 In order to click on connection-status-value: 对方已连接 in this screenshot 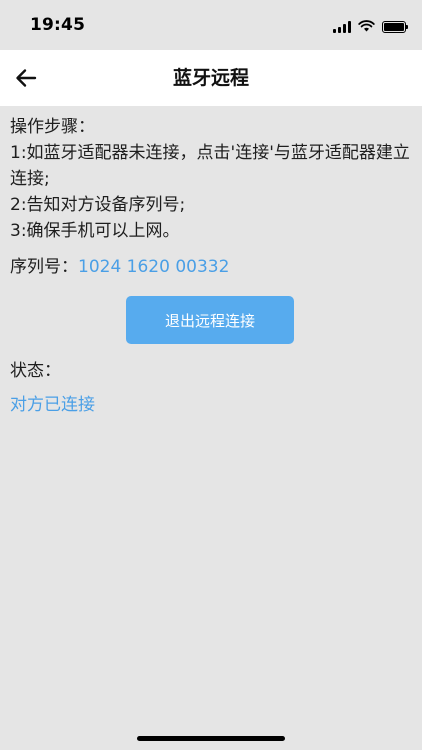, I will do `click(52, 405)`.